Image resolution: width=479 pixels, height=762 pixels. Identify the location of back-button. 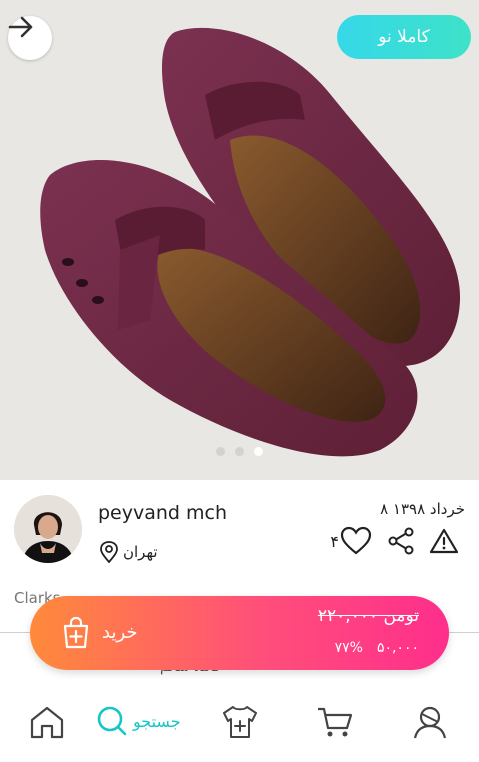
(30, 38).